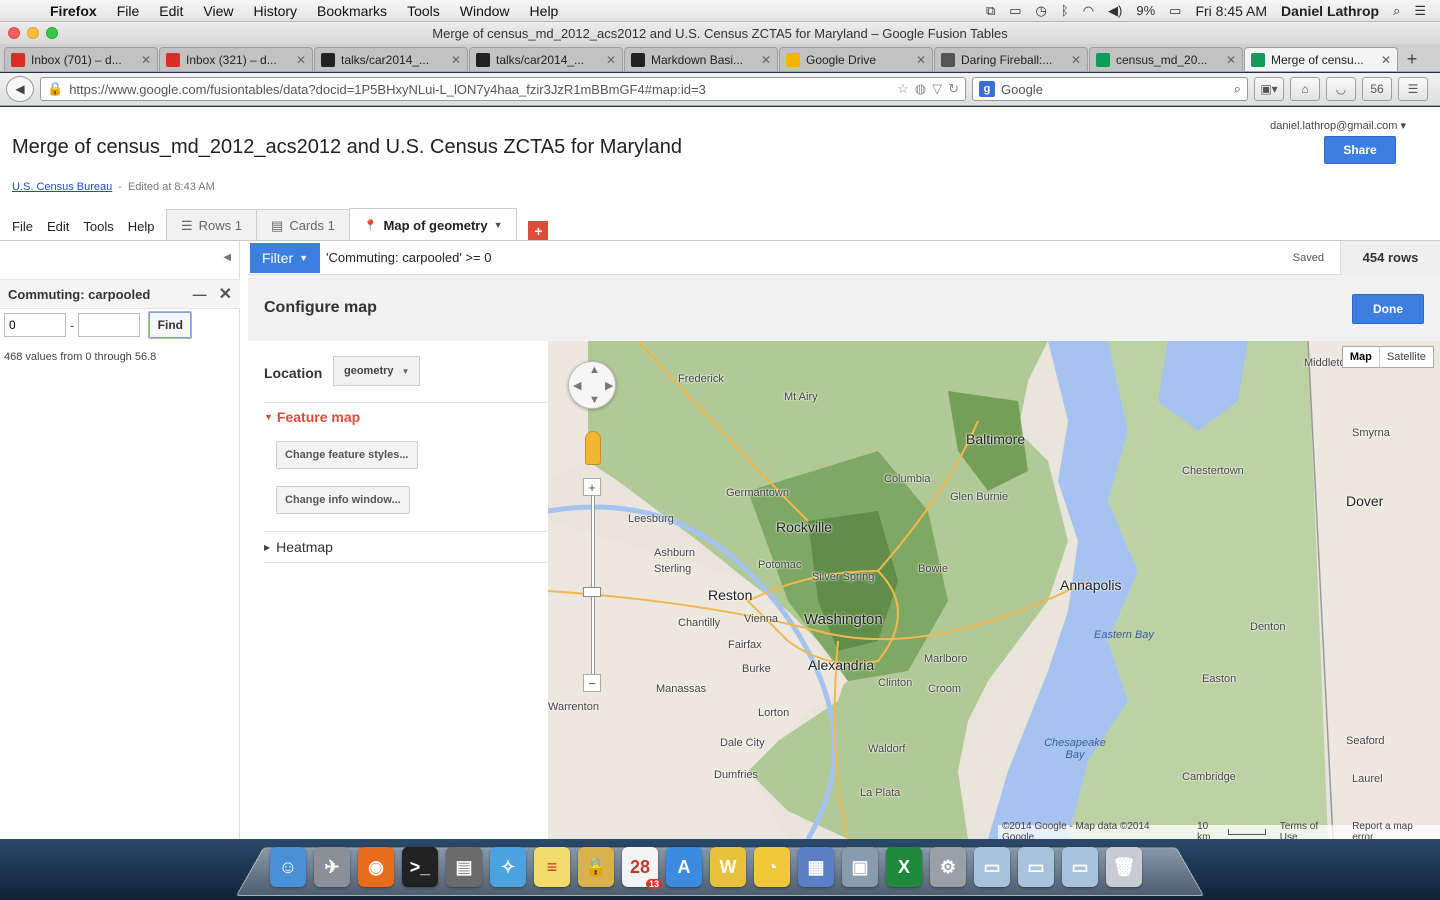 Image resolution: width=1440 pixels, height=900 pixels. I want to click on dashboard-icon: ▦, so click(816, 867).